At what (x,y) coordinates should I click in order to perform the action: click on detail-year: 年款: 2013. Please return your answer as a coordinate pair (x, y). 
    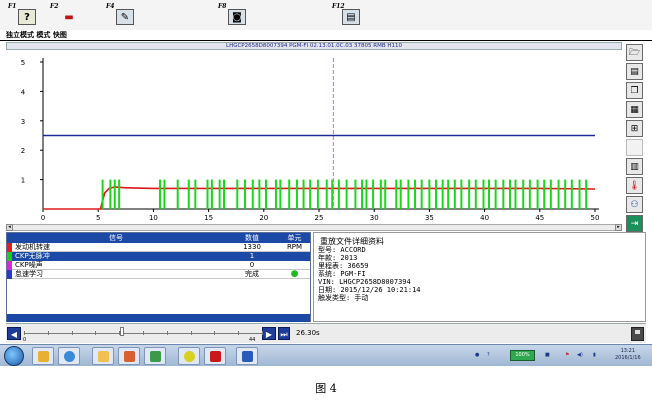
    Looking at the image, I should click on (338, 258).